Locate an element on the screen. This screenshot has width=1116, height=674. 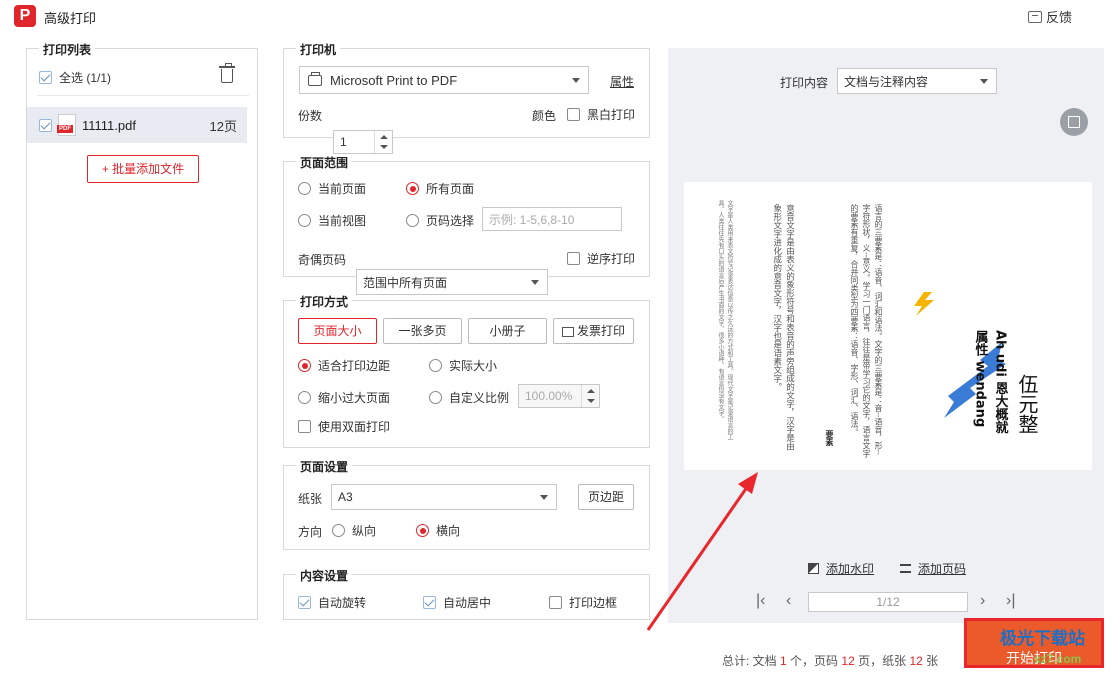
add-page-number-link: 添加页码 is located at coordinates (933, 568).